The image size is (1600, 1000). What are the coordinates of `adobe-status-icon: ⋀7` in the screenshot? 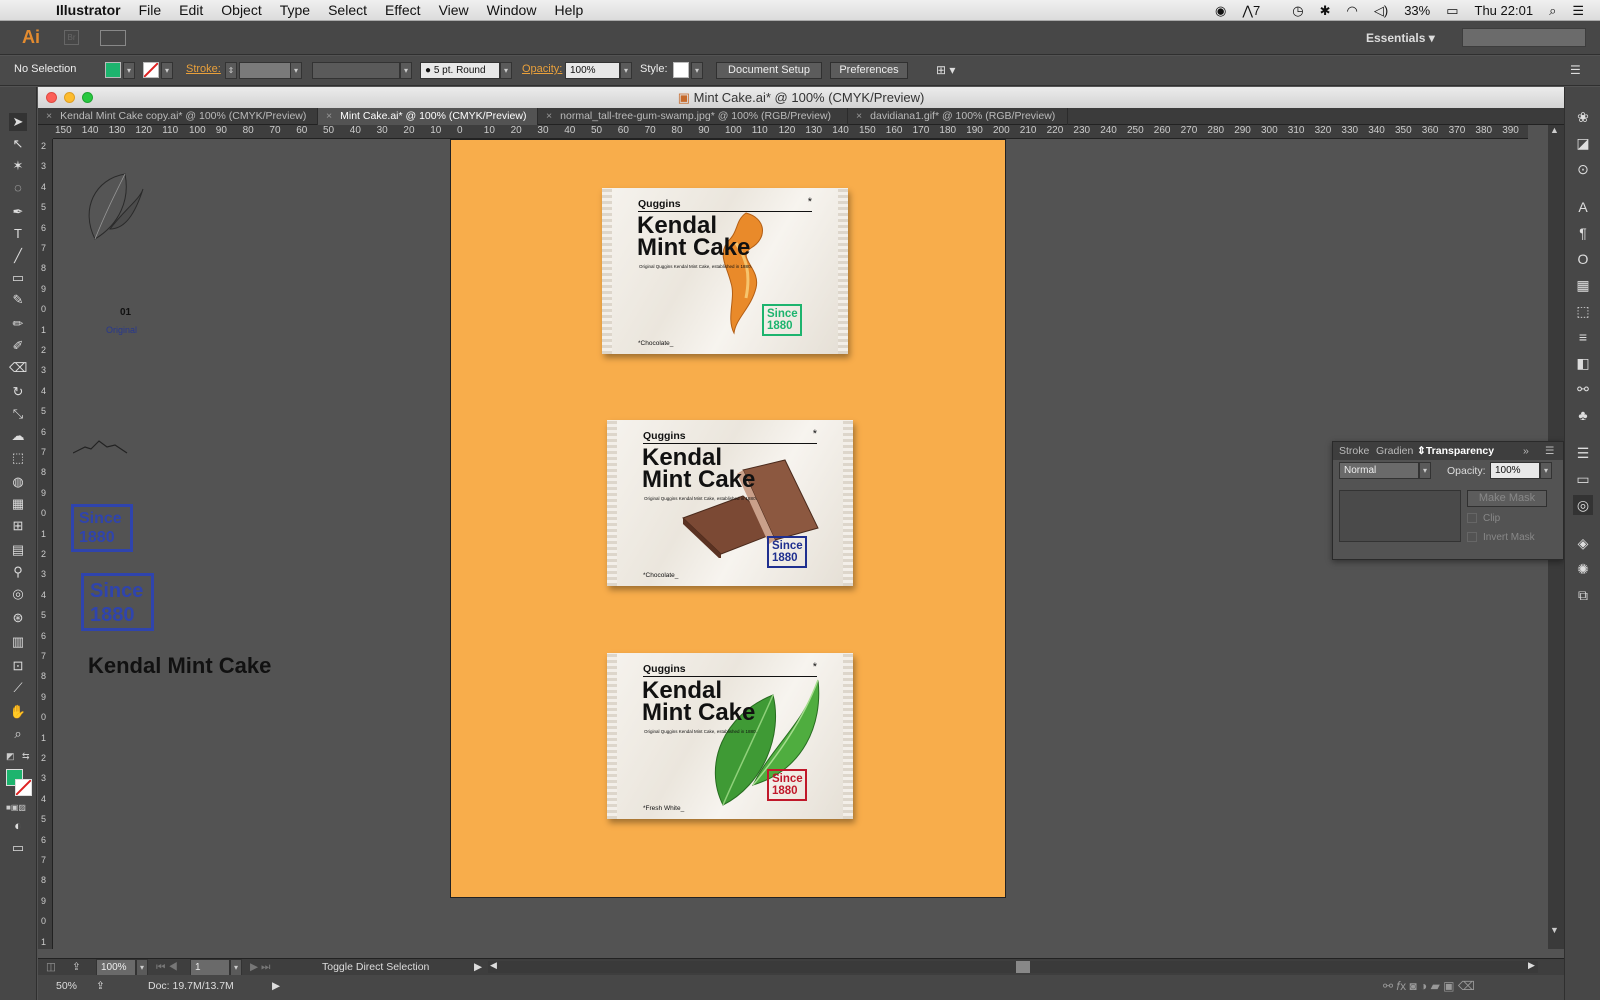 It's located at (1259, 11).